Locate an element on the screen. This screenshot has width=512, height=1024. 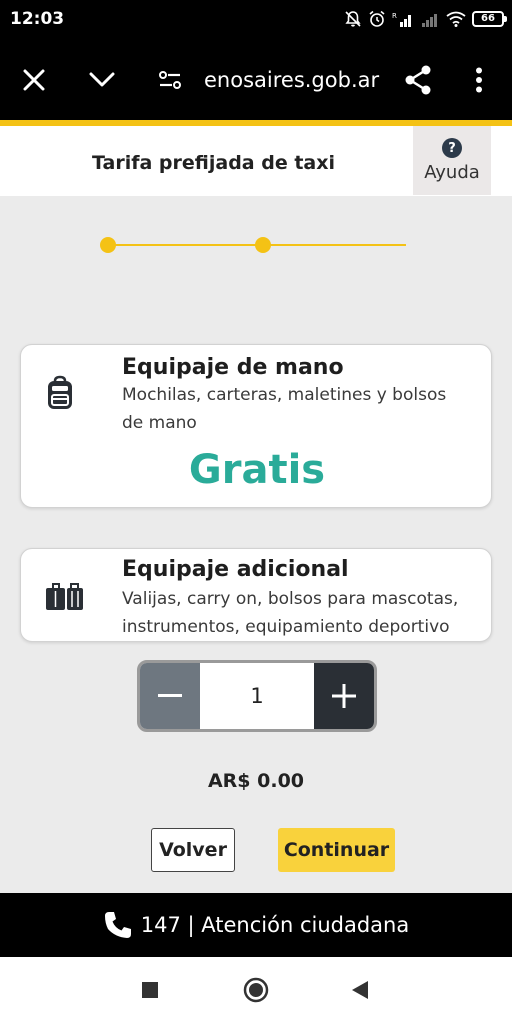
more-vert-icon is located at coordinates (479, 80).